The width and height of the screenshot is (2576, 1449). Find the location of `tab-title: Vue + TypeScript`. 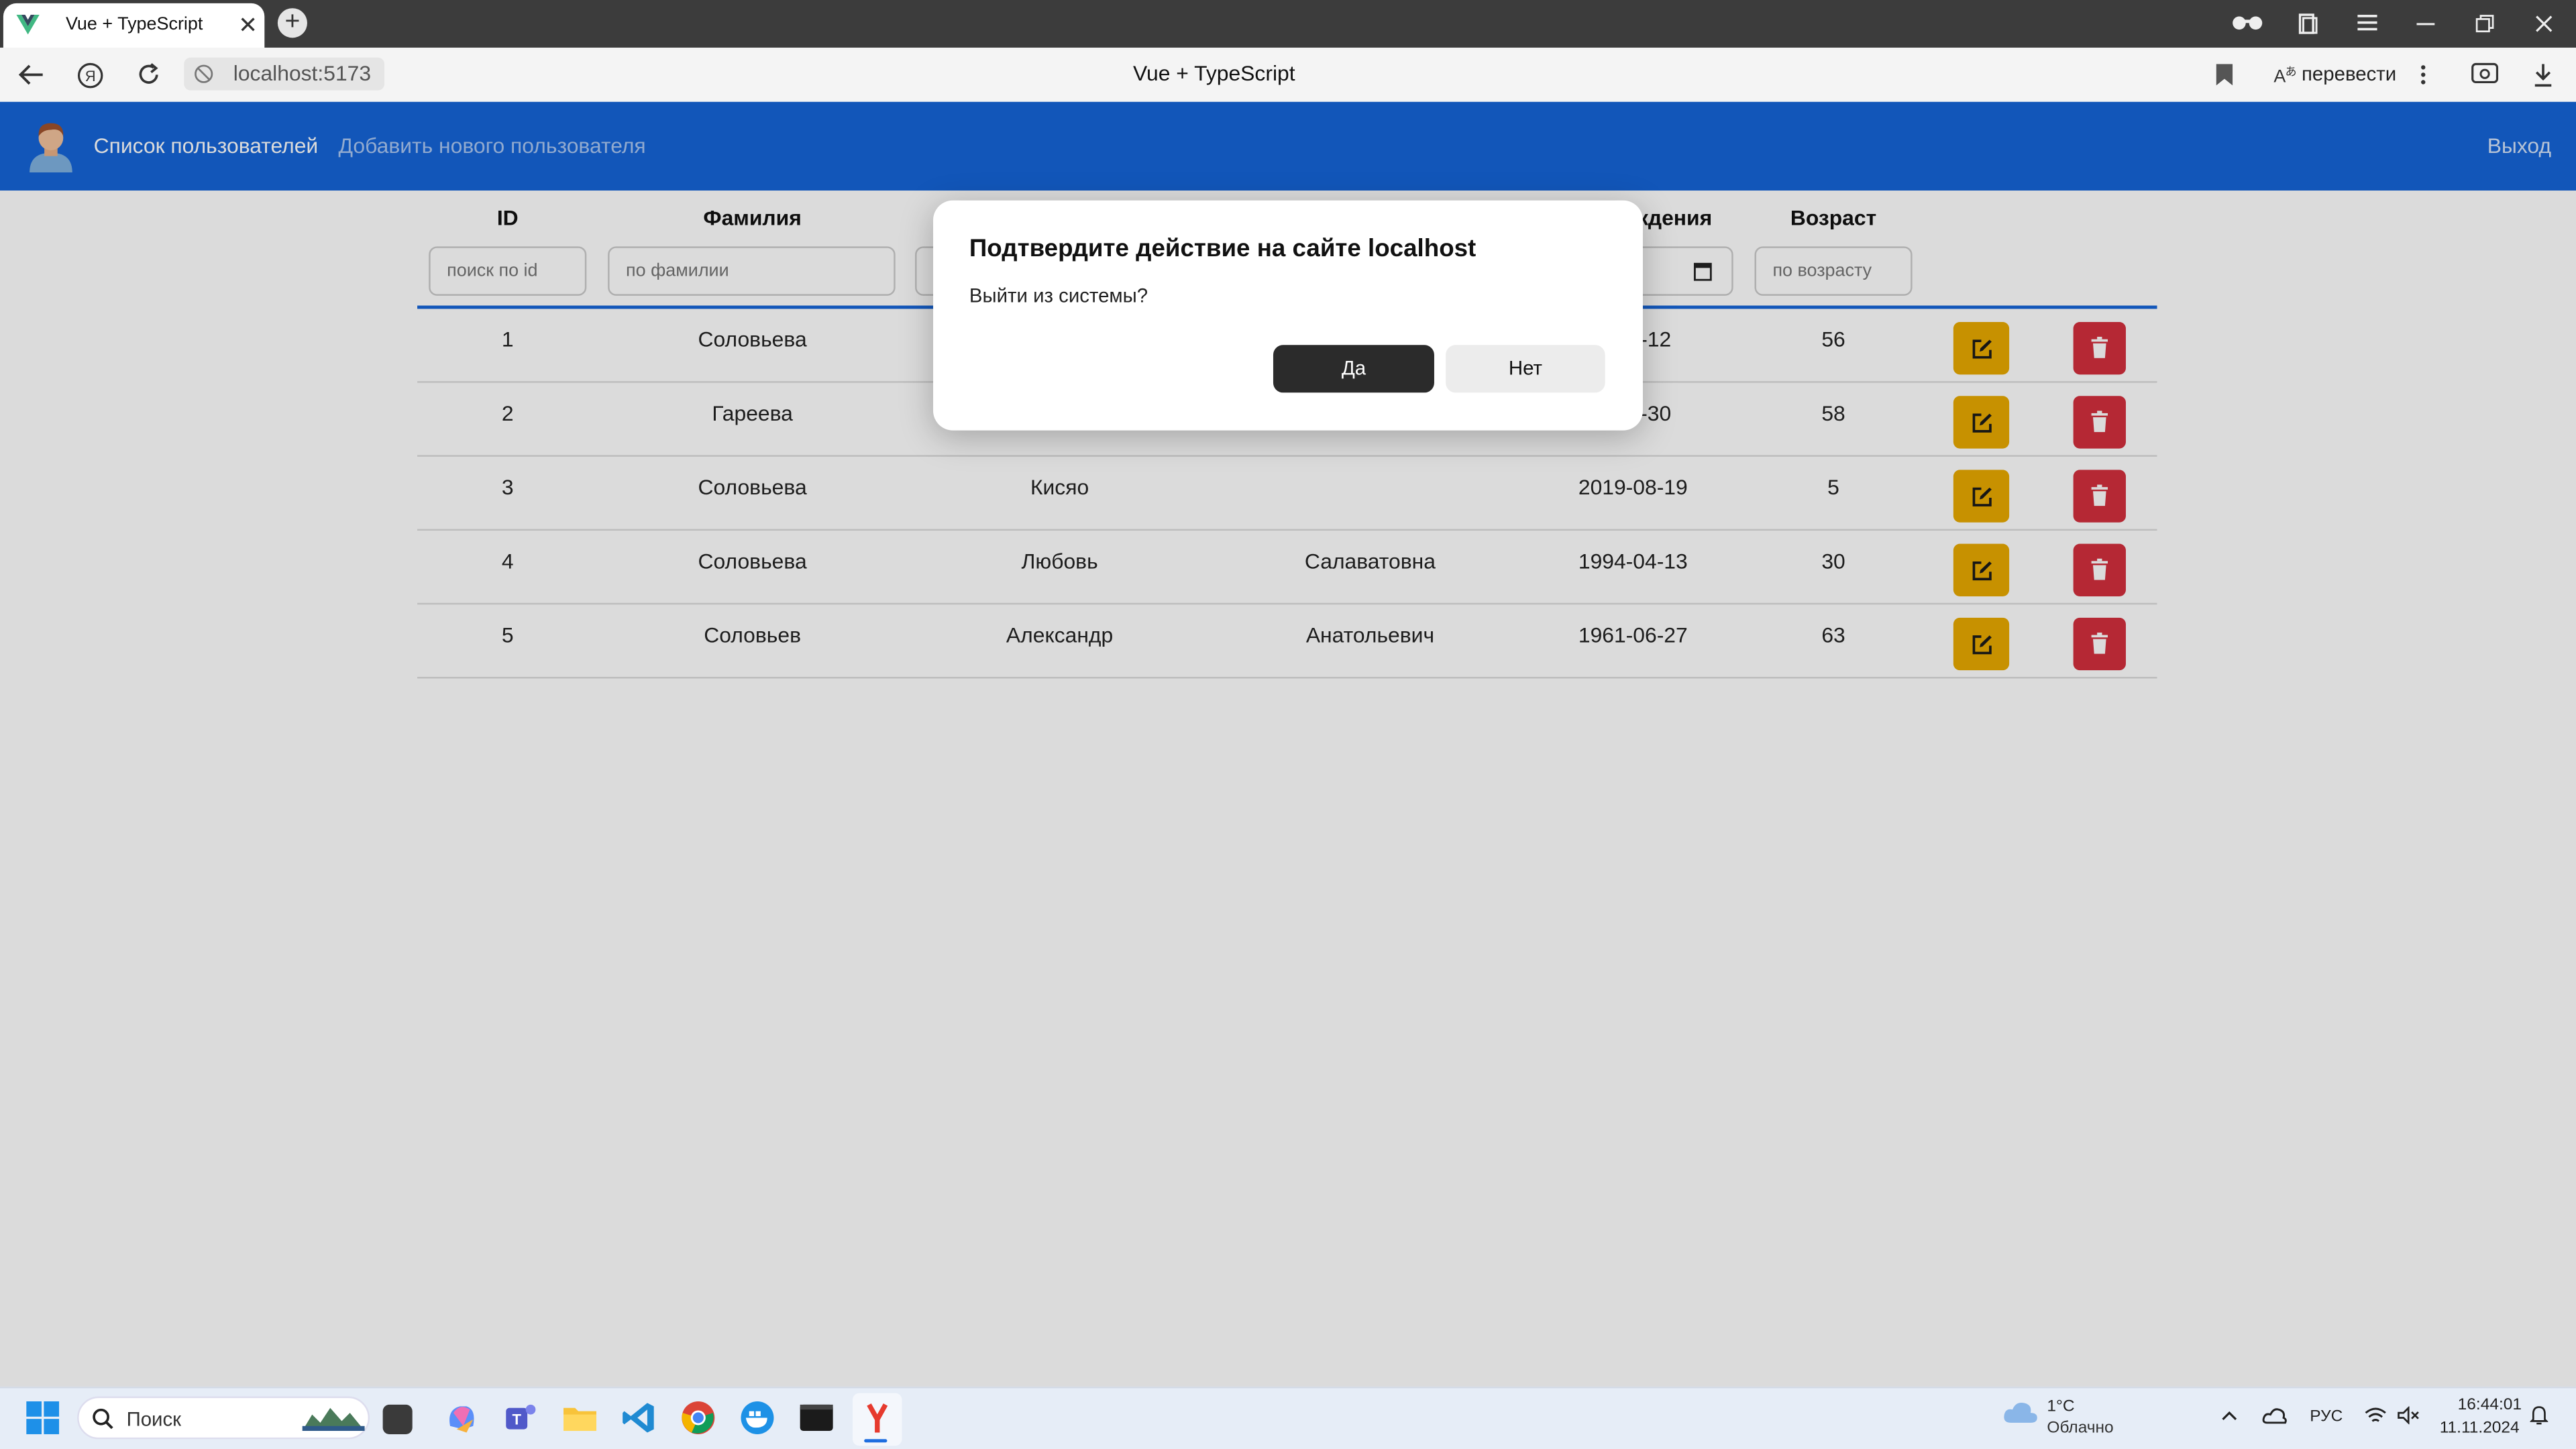

tab-title: Vue + TypeScript is located at coordinates (134, 25).